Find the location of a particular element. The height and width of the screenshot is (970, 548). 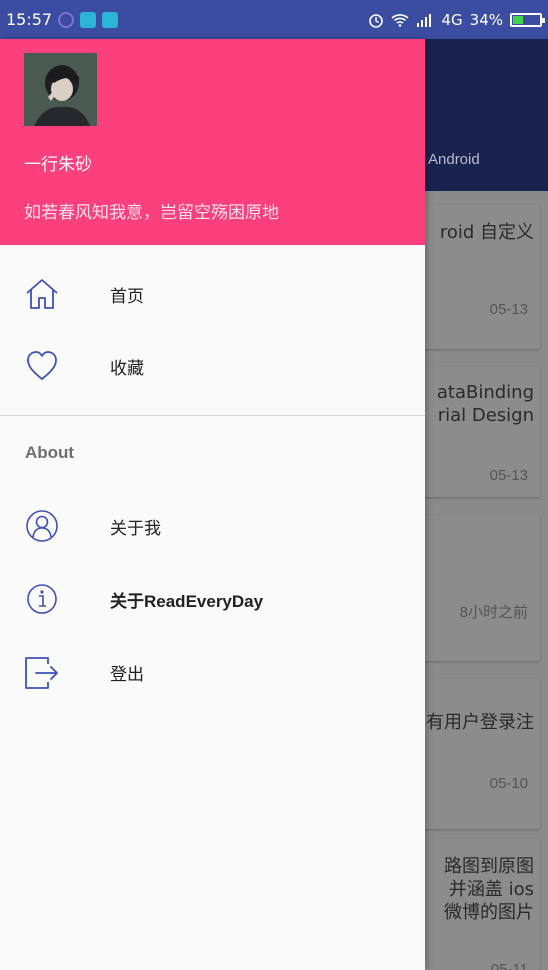

menu-item-about-app: 关于ReadEveryDay is located at coordinates (212, 599).